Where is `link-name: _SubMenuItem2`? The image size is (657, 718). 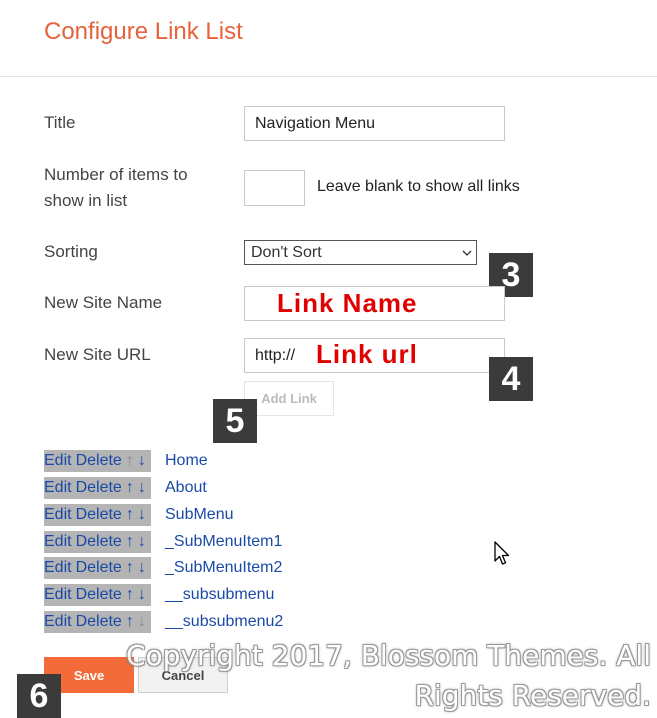
link-name: _SubMenuItem2 is located at coordinates (223, 568).